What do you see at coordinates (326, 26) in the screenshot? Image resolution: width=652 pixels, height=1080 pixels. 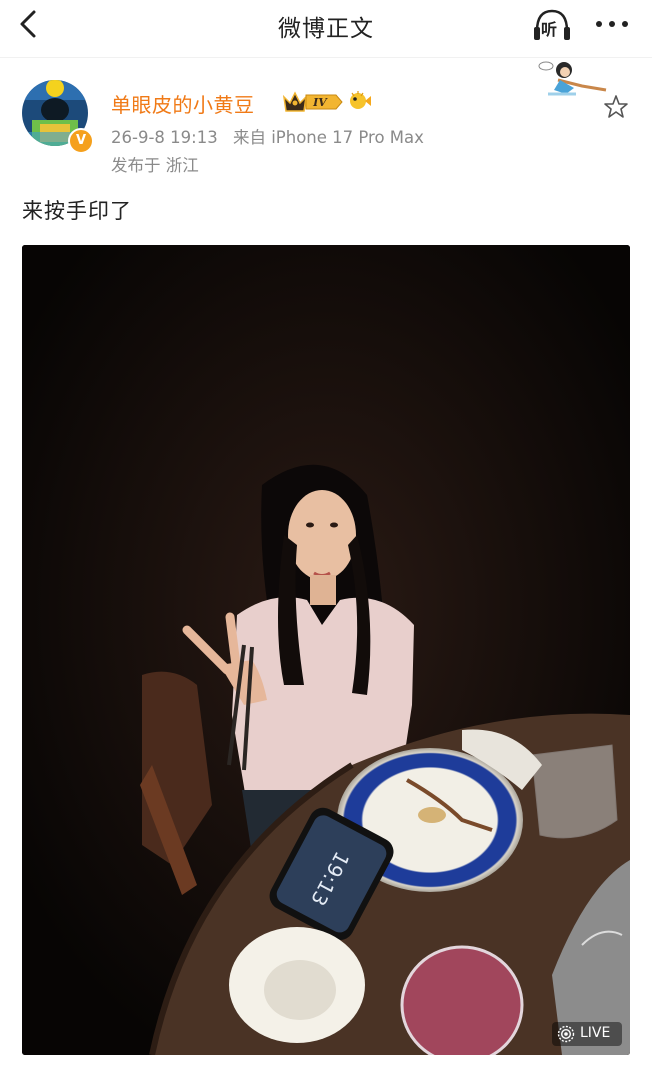 I see `top-nav-bar: 微博正文 听` at bounding box center [326, 26].